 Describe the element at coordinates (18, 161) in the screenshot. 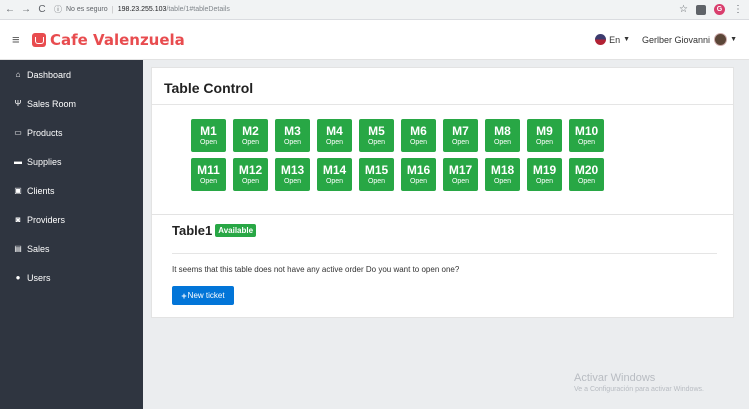

I see `drawer-icon: ▬` at that location.